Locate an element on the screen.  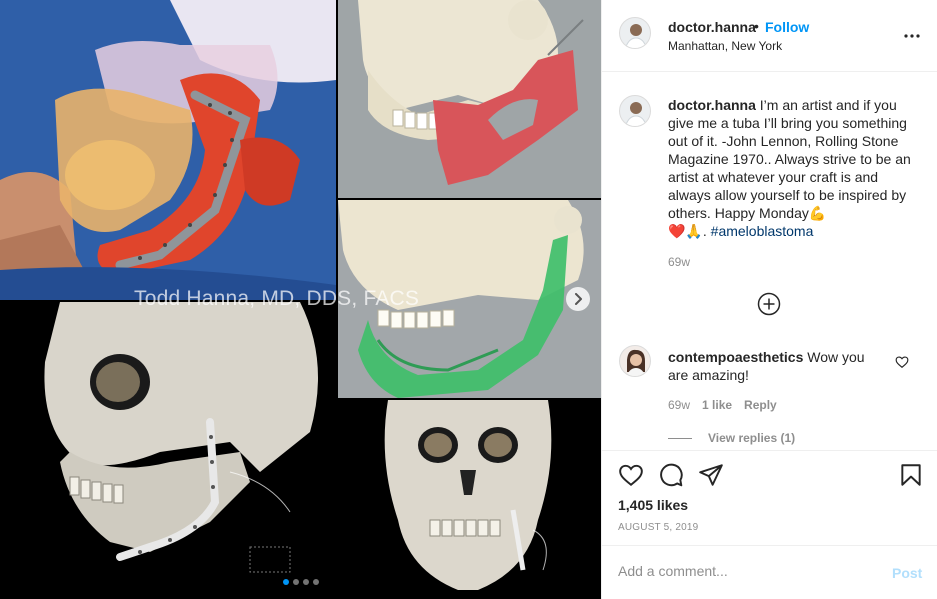
caption-emoji: ❤️🙏. is located at coordinates (689, 231).